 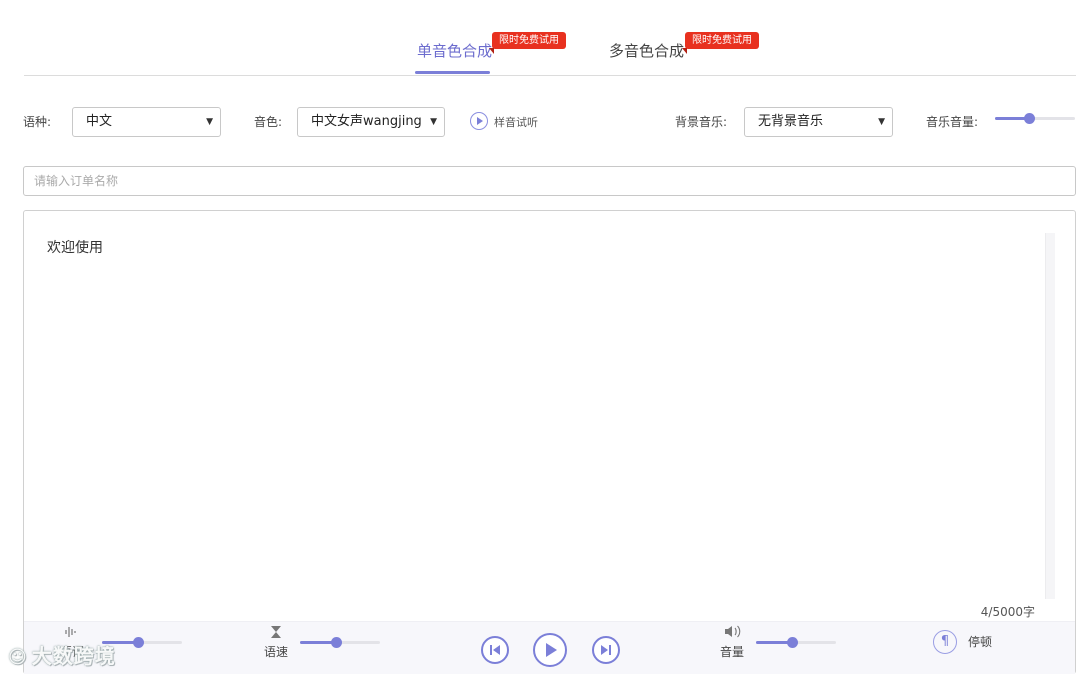 I want to click on pause-insert-button: 停顿, so click(x=980, y=641).